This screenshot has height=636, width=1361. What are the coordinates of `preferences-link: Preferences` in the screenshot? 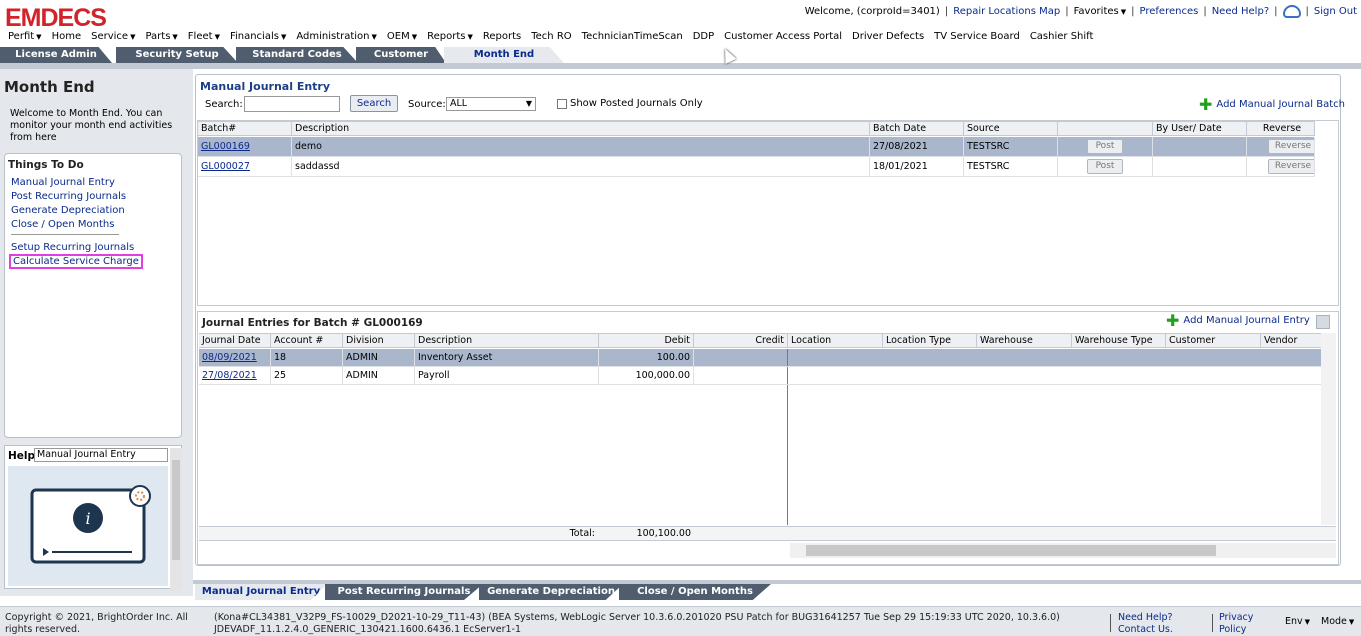 It's located at (1169, 11).